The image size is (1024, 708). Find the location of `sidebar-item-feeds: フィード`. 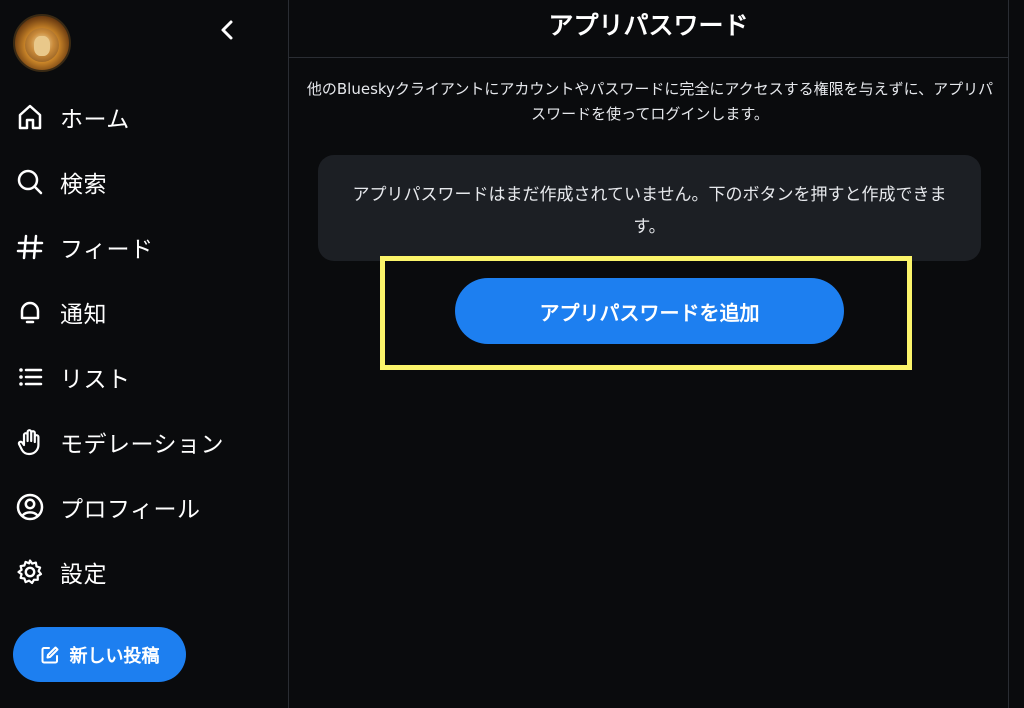

sidebar-item-feeds: フィード is located at coordinates (139, 246).